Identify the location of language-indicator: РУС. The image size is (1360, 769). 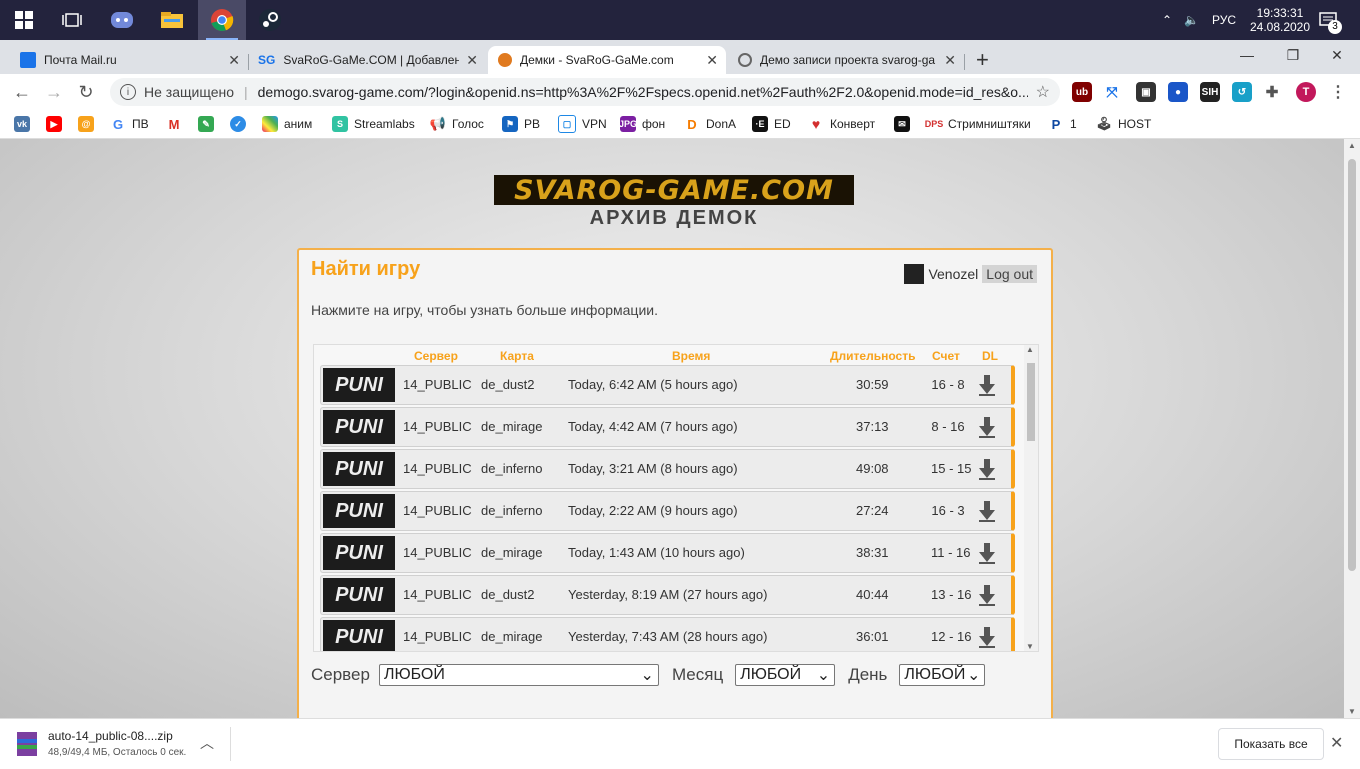
(1224, 20).